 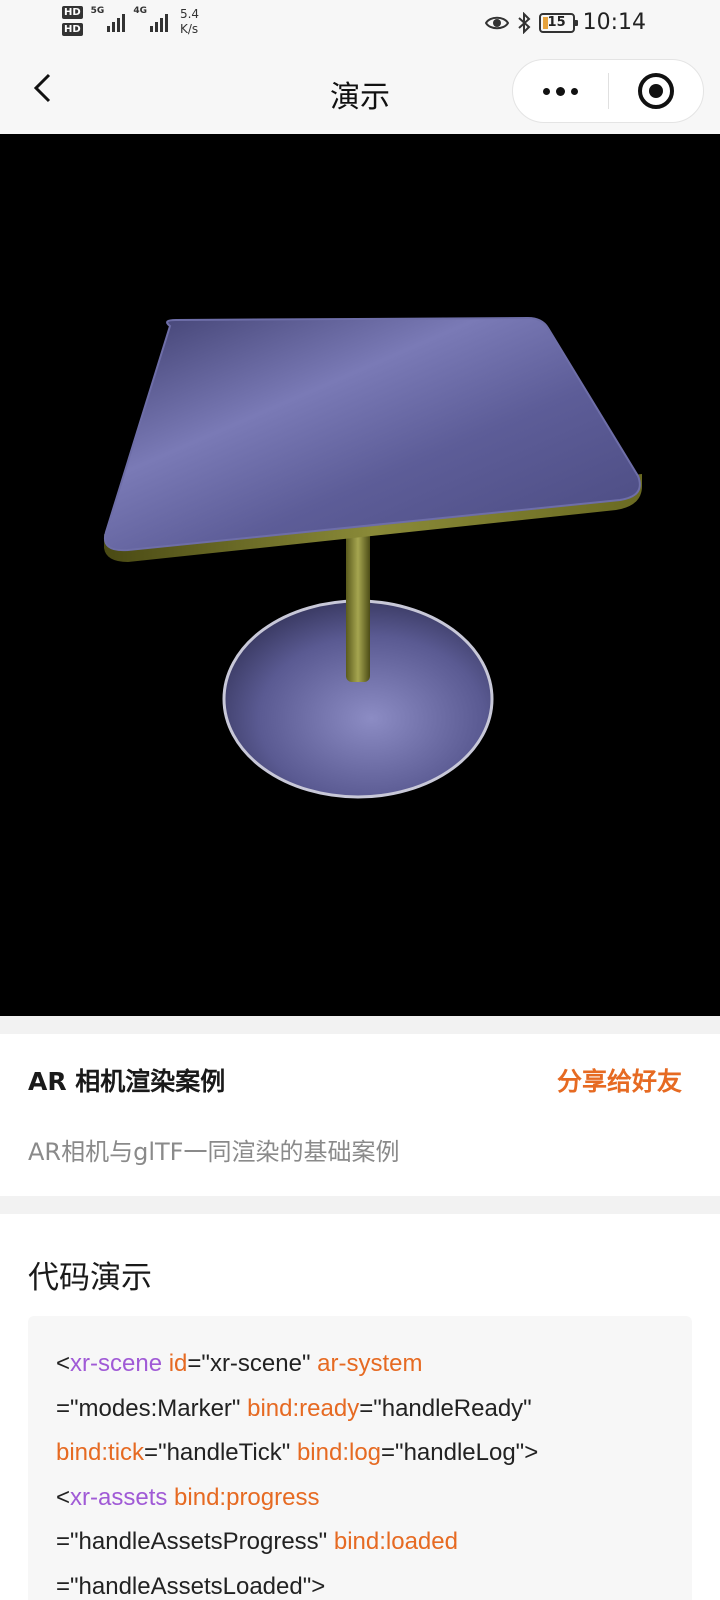 I want to click on code-token: ="handleReady", so click(x=445, y=1408).